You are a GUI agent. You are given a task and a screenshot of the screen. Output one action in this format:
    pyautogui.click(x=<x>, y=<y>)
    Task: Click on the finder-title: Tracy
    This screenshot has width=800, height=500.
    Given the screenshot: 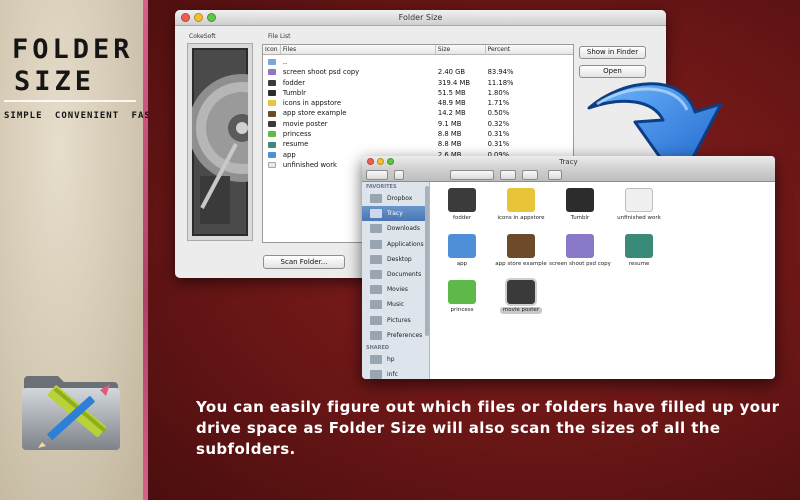 What is the action you would take?
    pyautogui.click(x=568, y=162)
    